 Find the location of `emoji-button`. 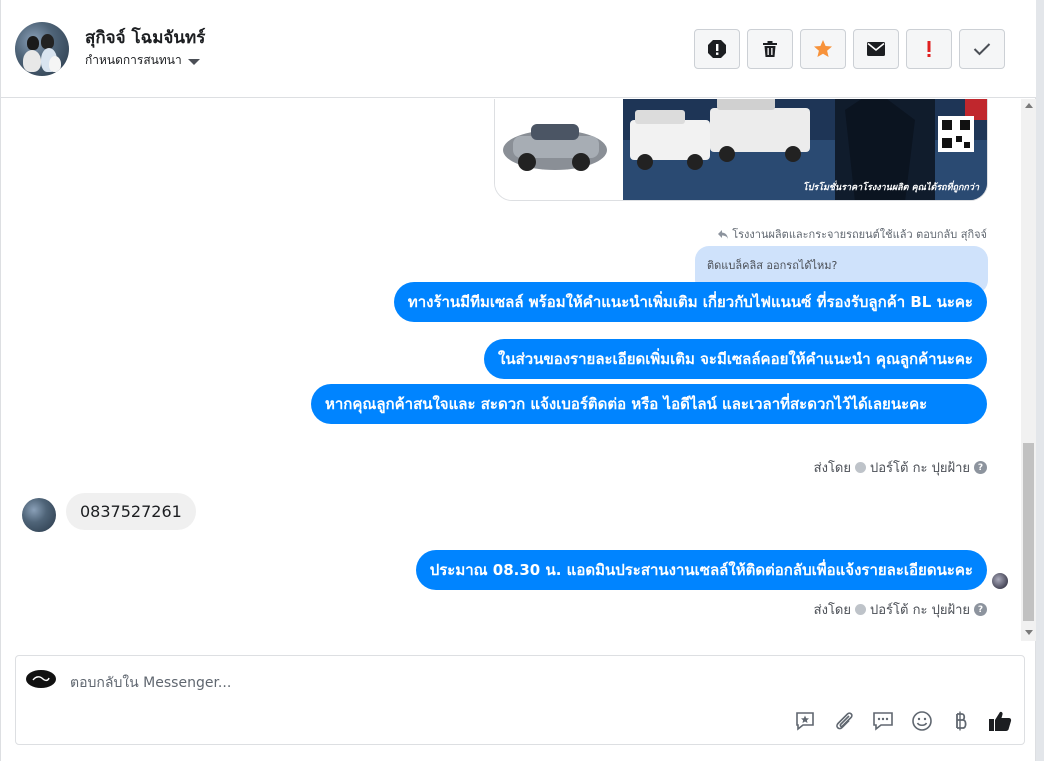

emoji-button is located at coordinates (921, 720).